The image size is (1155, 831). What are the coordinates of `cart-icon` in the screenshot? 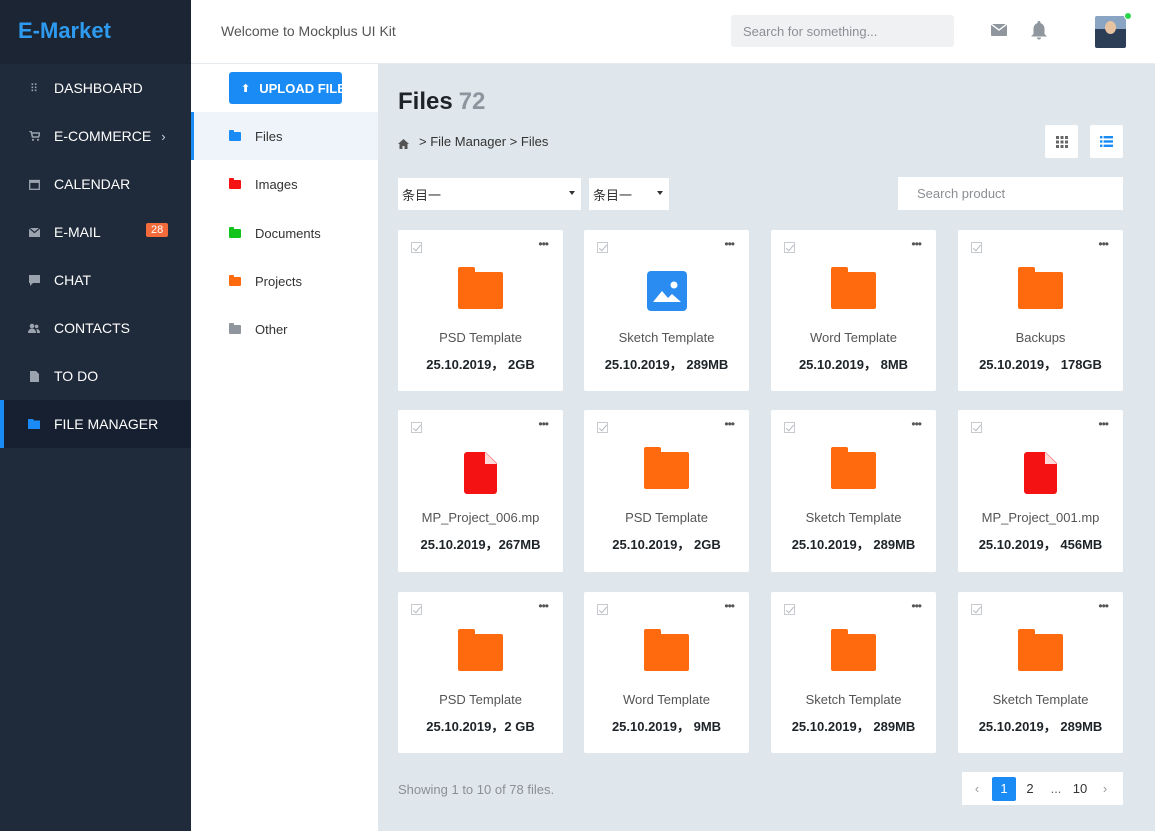 It's located at (34, 136).